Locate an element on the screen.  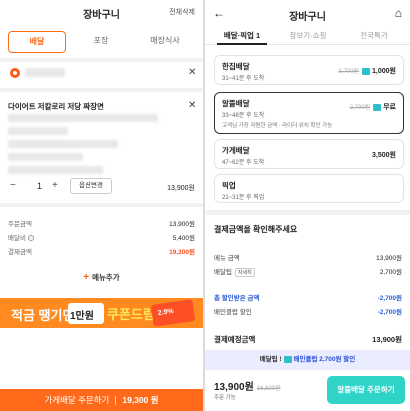
row-club-discount: 배민클럽 할인 -2,700원 is located at coordinates (308, 311).